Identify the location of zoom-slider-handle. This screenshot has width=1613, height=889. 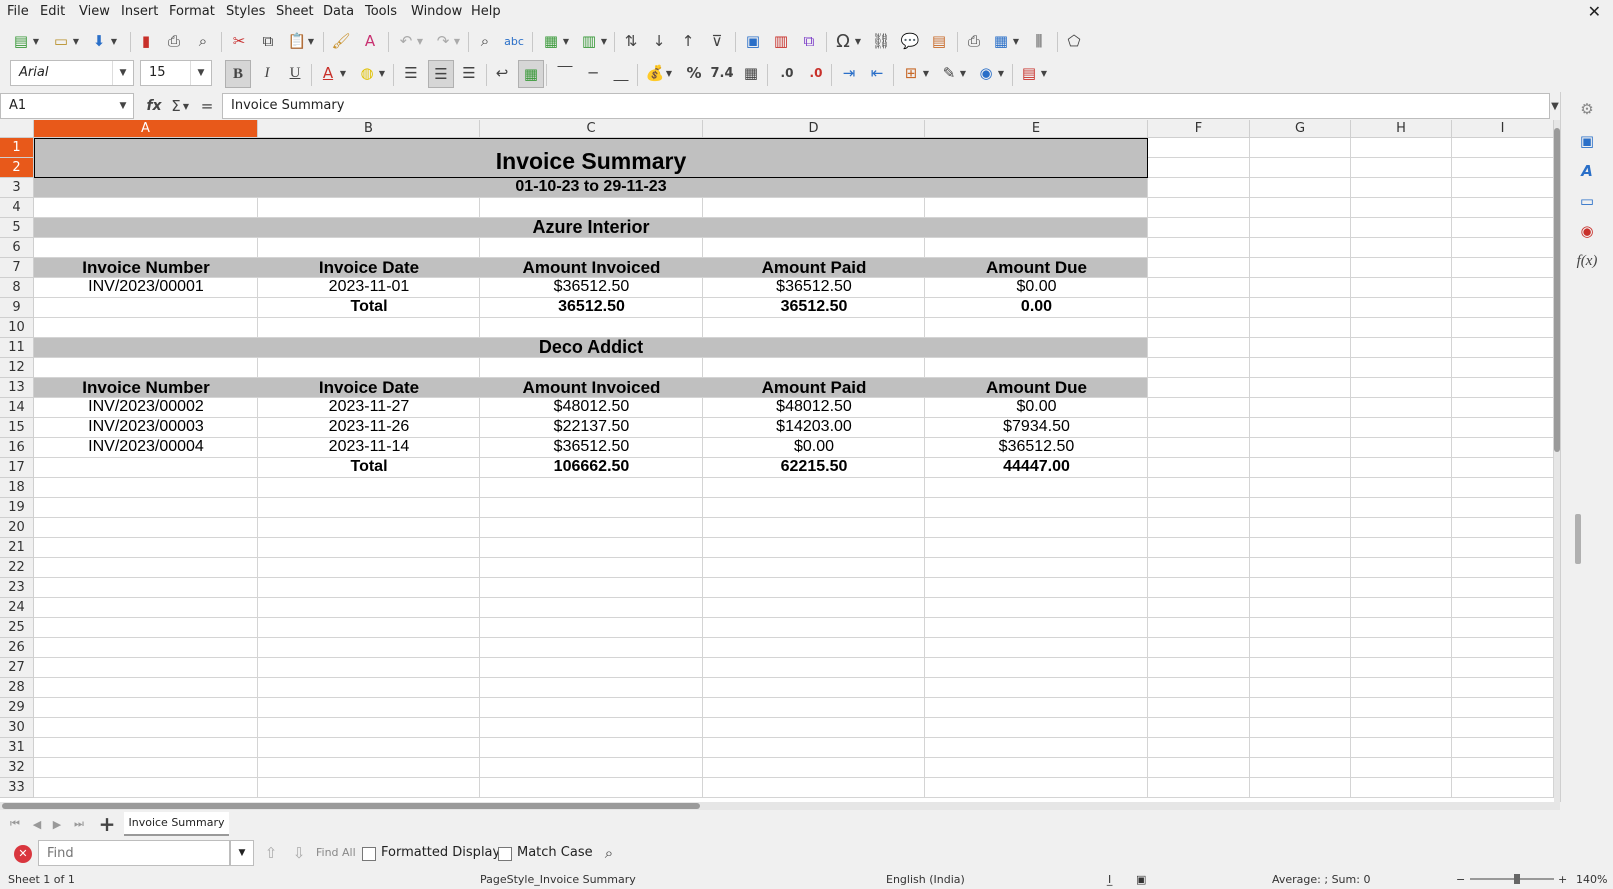
(1517, 879).